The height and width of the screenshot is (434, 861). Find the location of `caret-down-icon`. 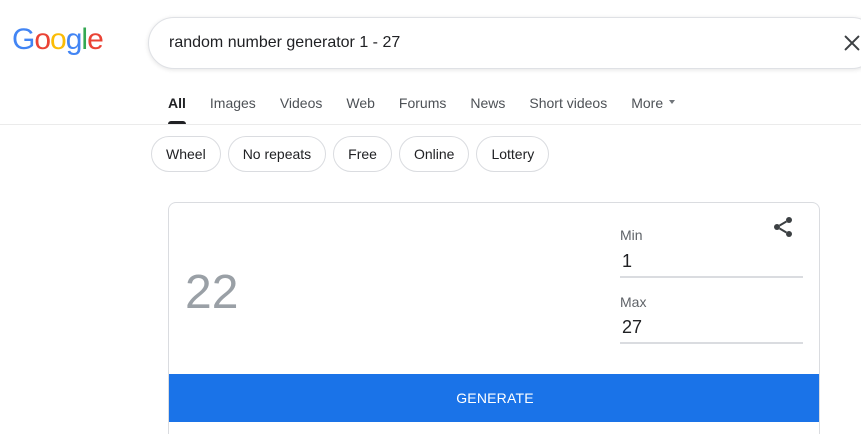

caret-down-icon is located at coordinates (672, 102).